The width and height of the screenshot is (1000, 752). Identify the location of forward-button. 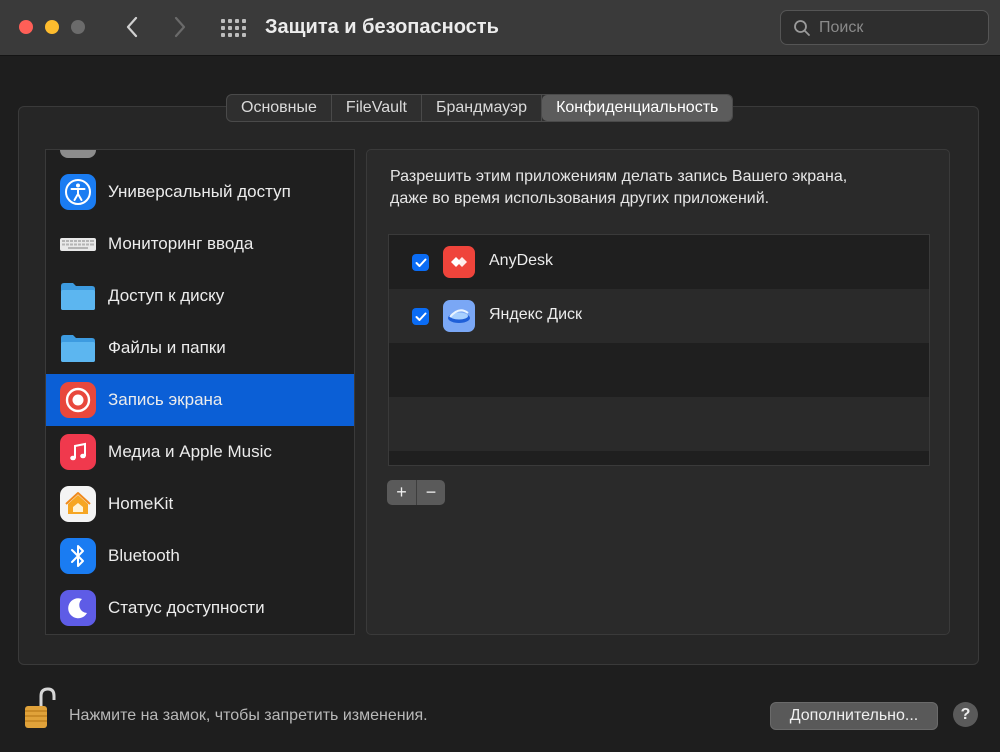
(180, 27).